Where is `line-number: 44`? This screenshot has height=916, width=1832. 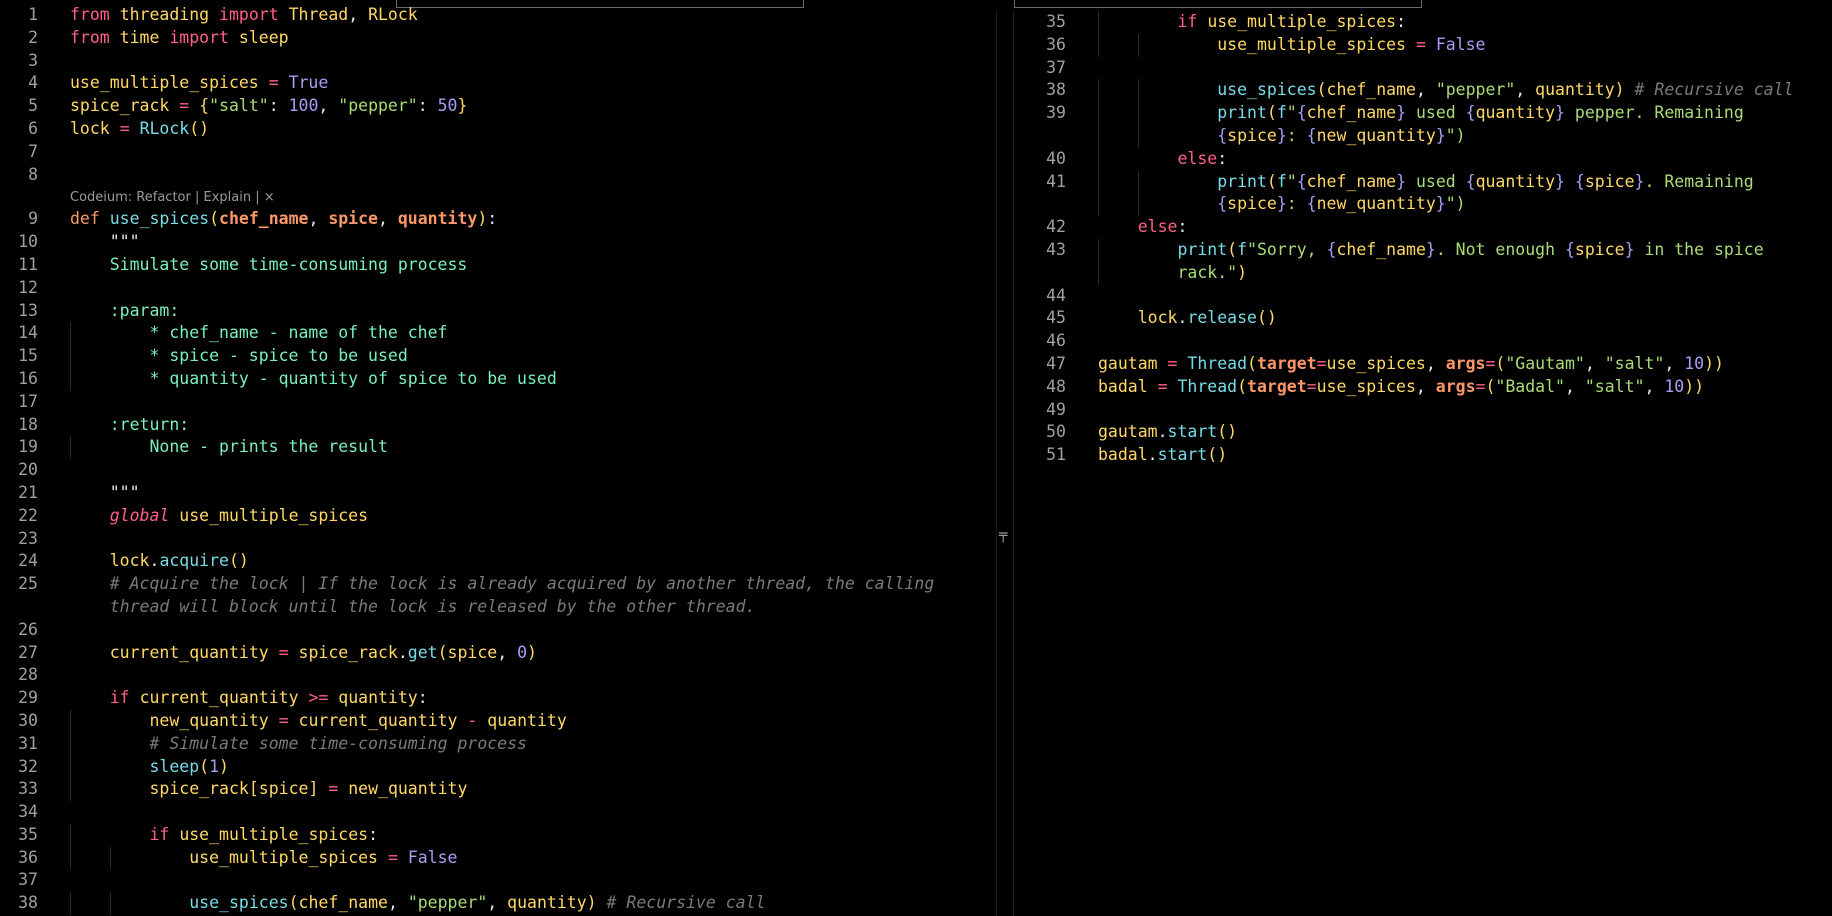 line-number: 44 is located at coordinates (1056, 295).